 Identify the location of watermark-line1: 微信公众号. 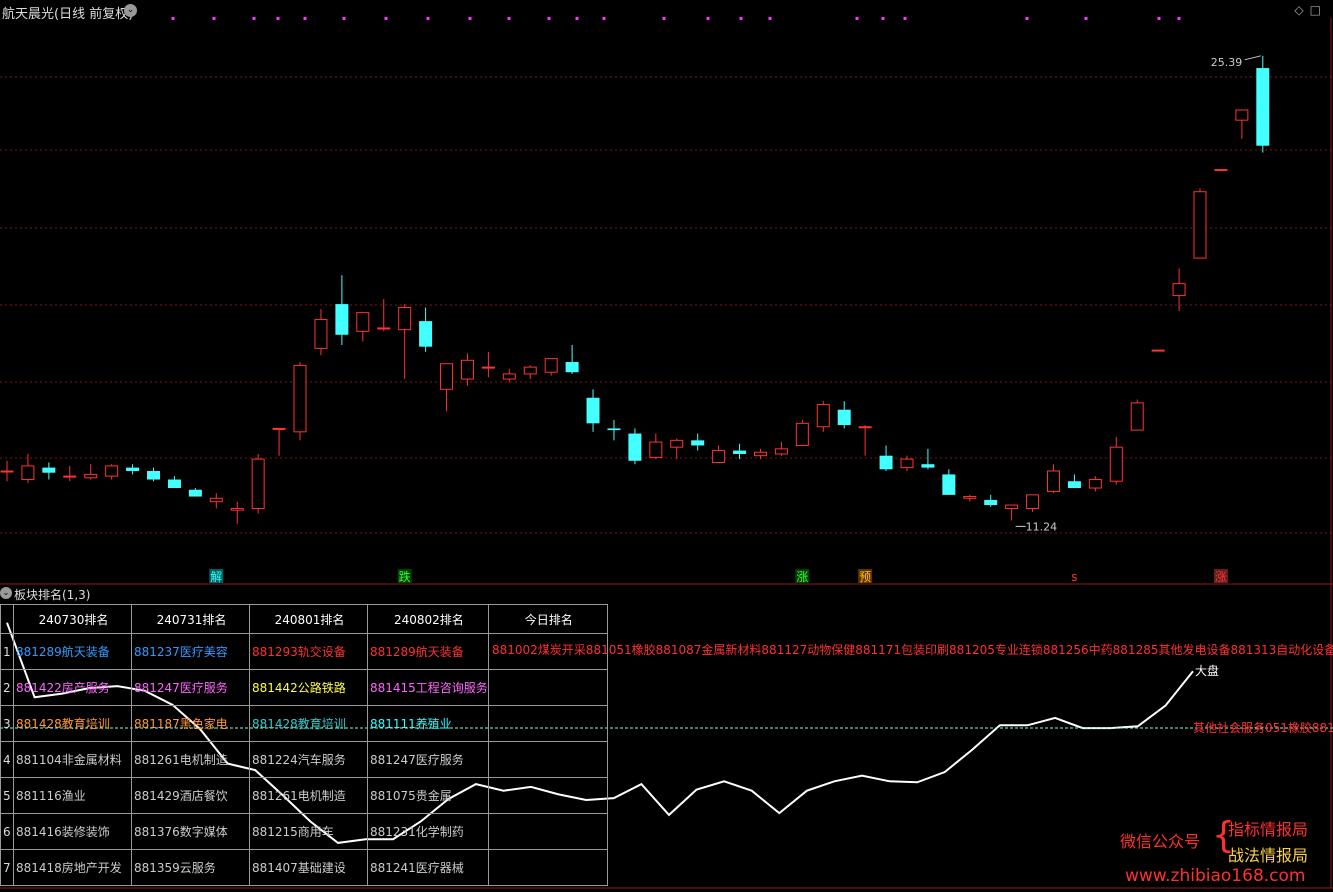
(1160, 841).